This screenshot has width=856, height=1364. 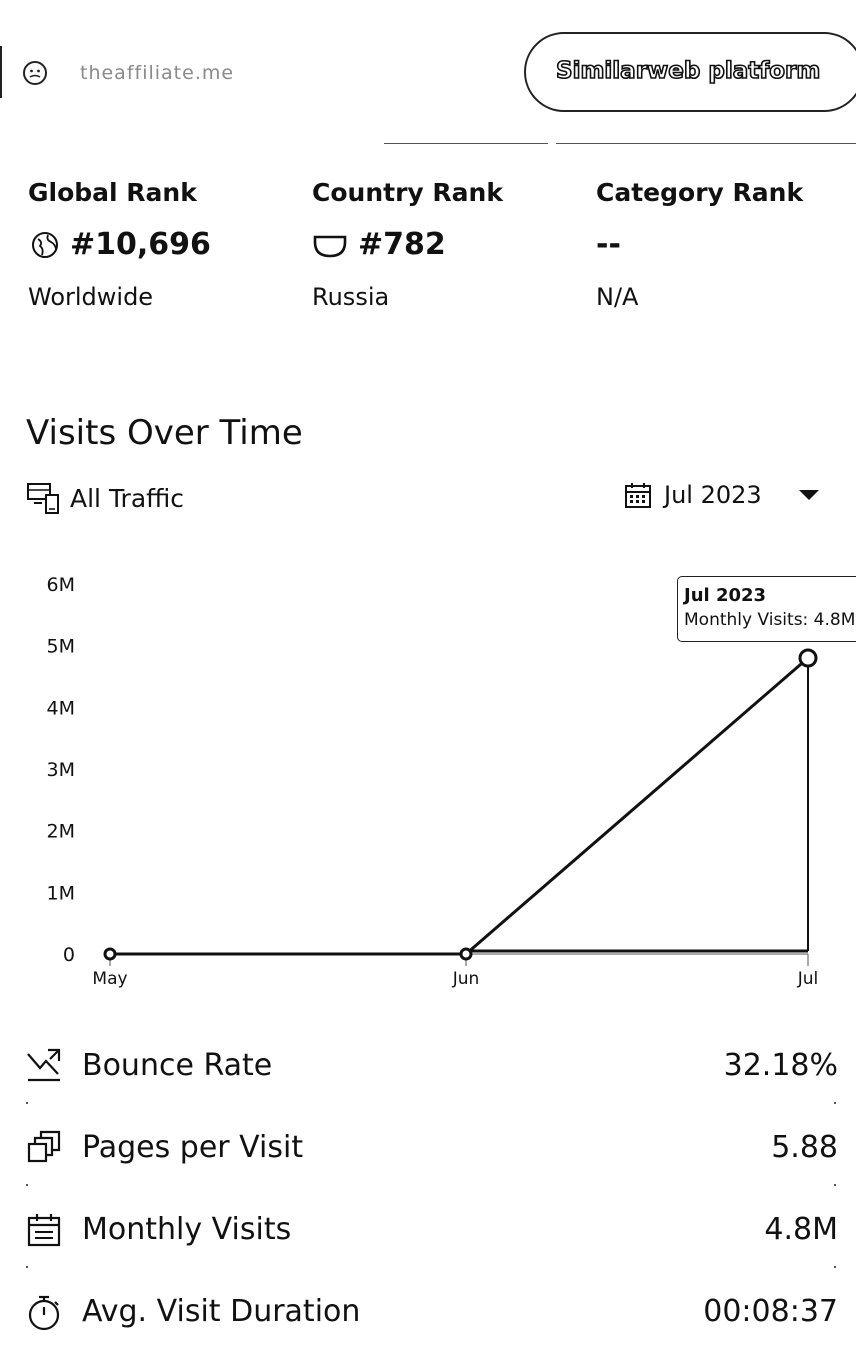 What do you see at coordinates (69, 955) in the screenshot?
I see `y-tick-label: 0` at bounding box center [69, 955].